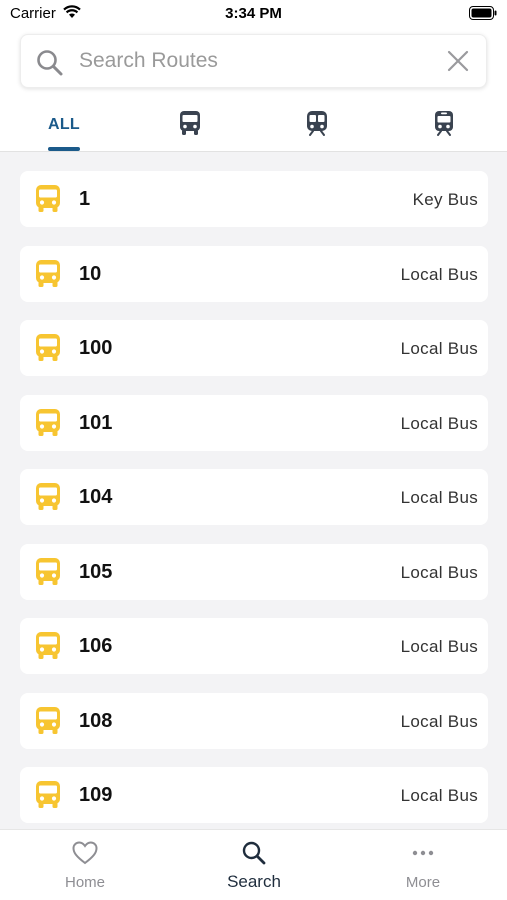 The image size is (507, 900). I want to click on route-list-item: 105 Local Bus, so click(254, 571).